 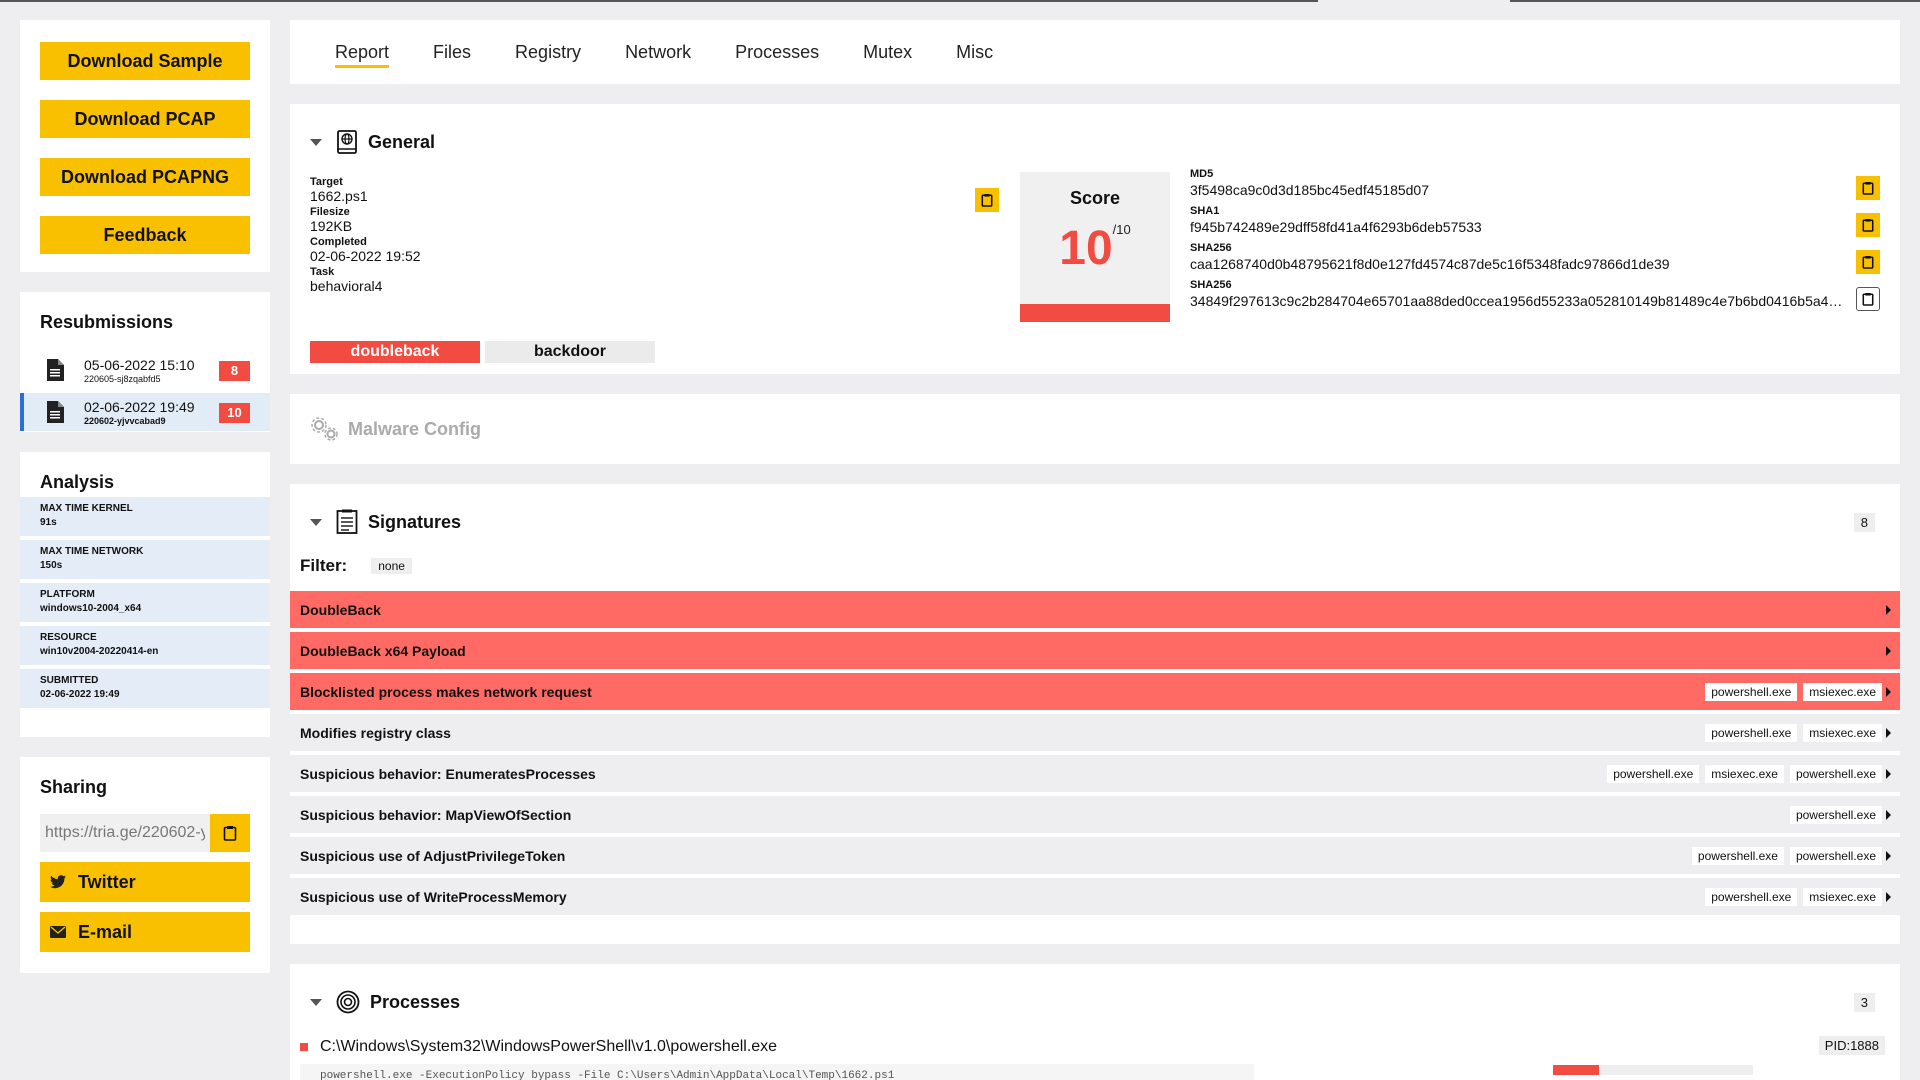 I want to click on hash-value: f945b742489e29dff58fd41a4f6293b6deb57533, so click(x=1336, y=227).